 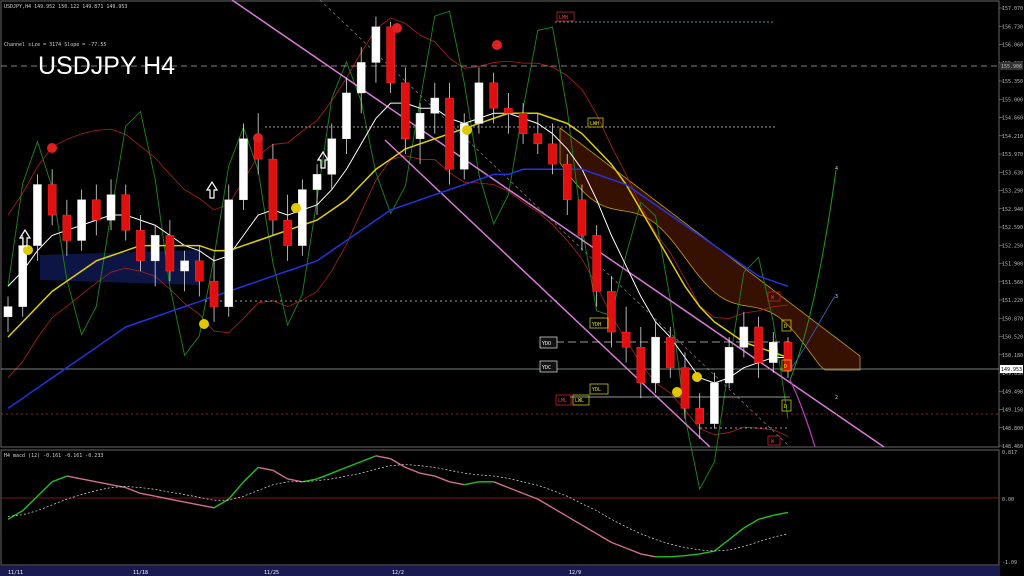 I want to click on macd-tick-label: -1.09, so click(x=1009, y=563).